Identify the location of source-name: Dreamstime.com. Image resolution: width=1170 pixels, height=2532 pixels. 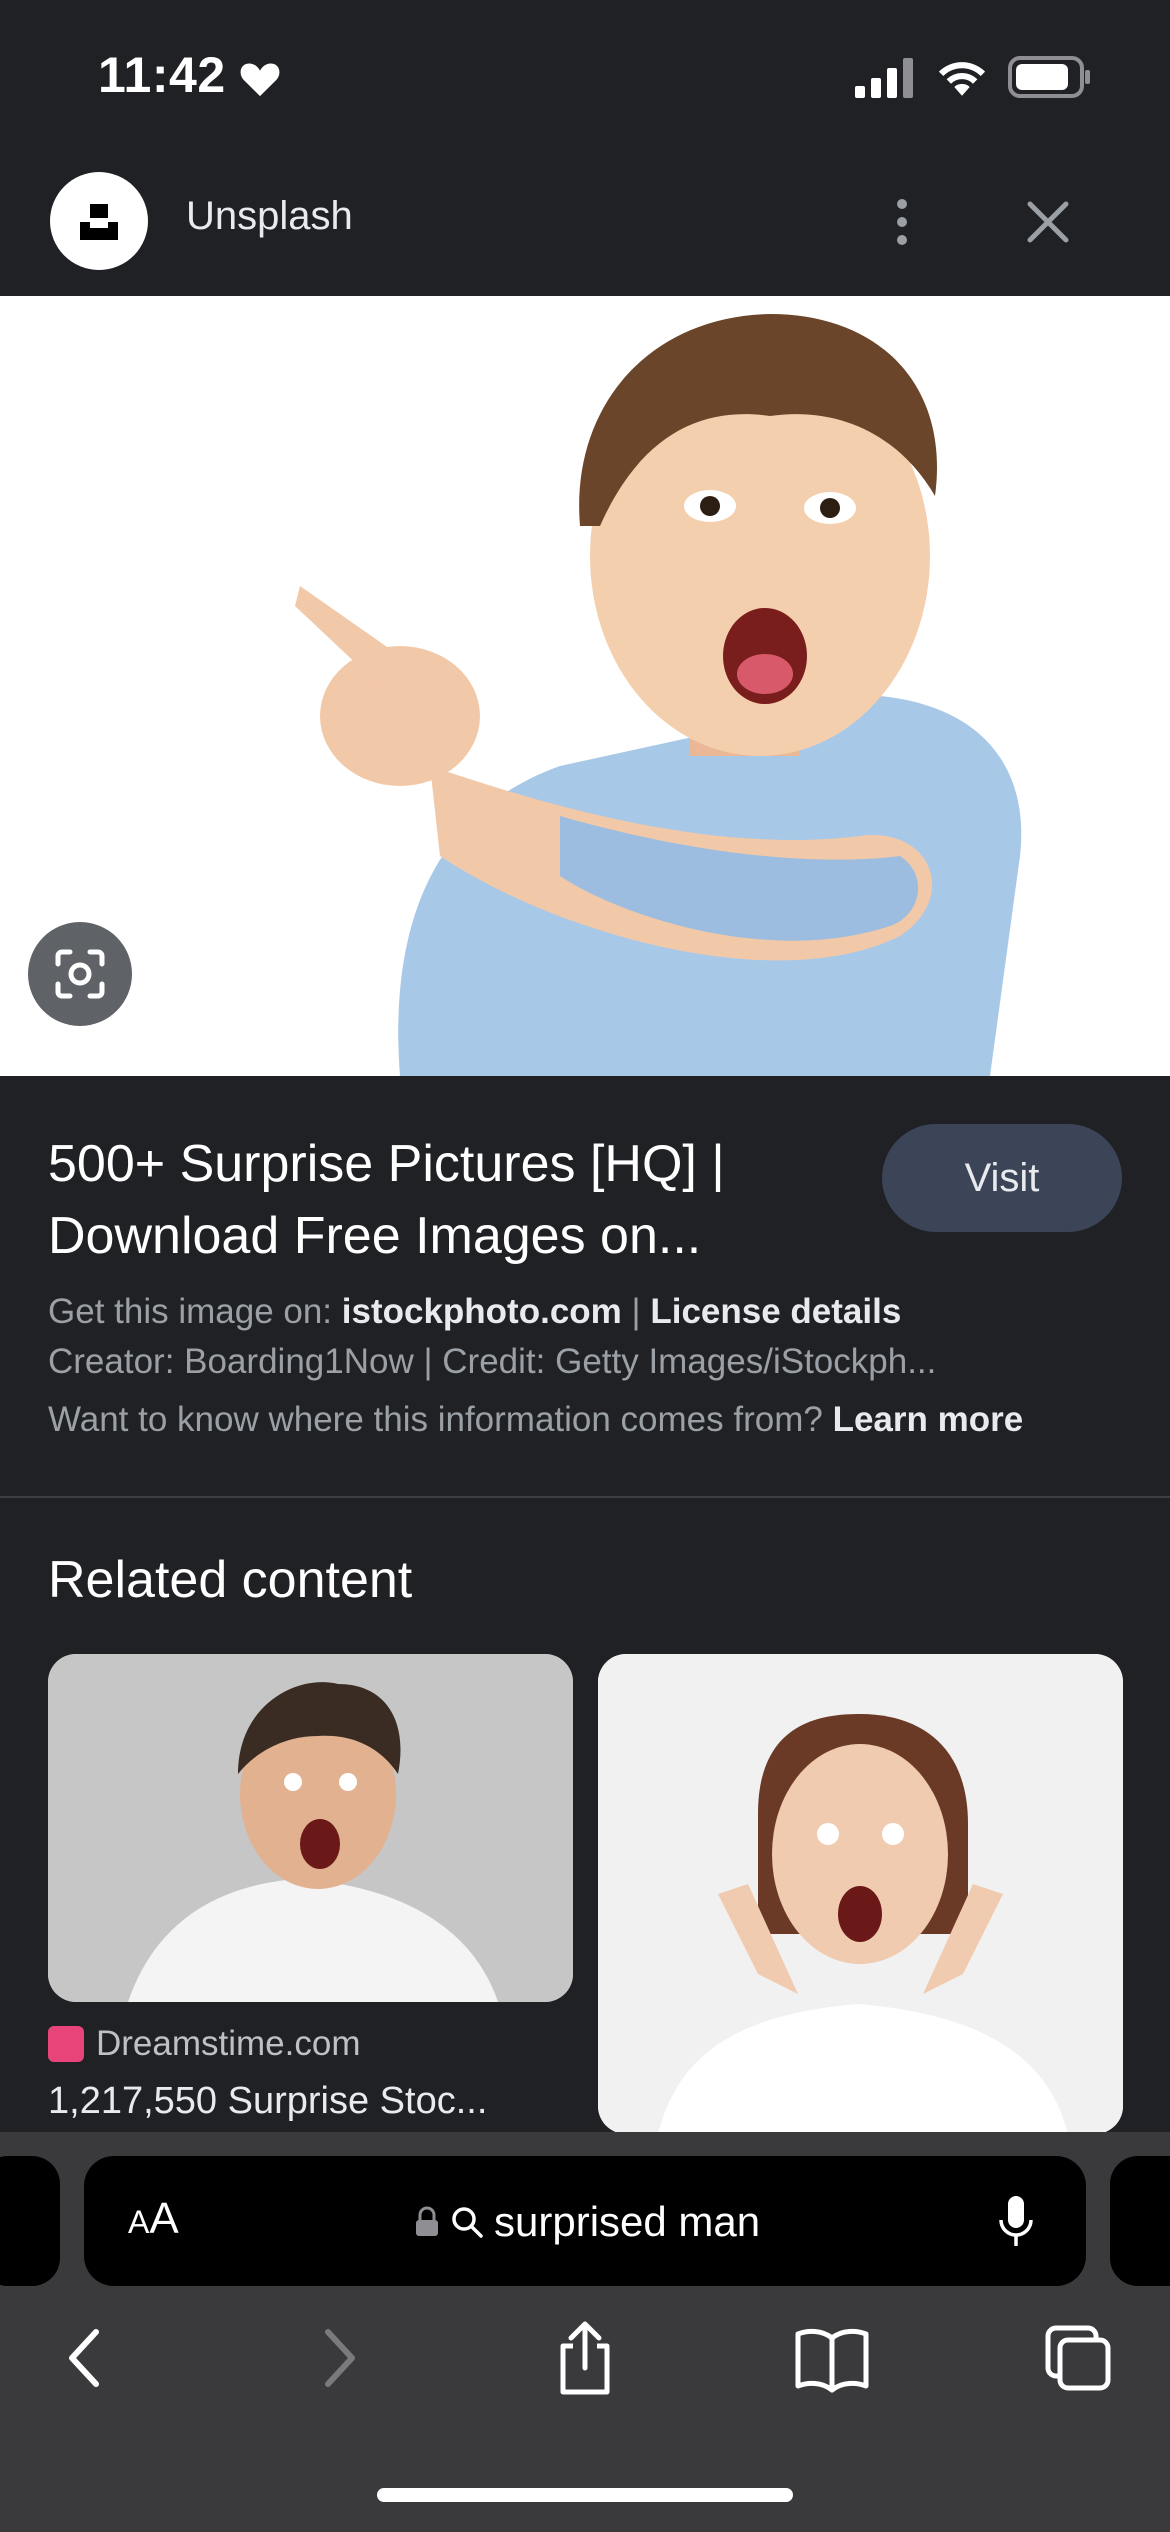
(228, 2043).